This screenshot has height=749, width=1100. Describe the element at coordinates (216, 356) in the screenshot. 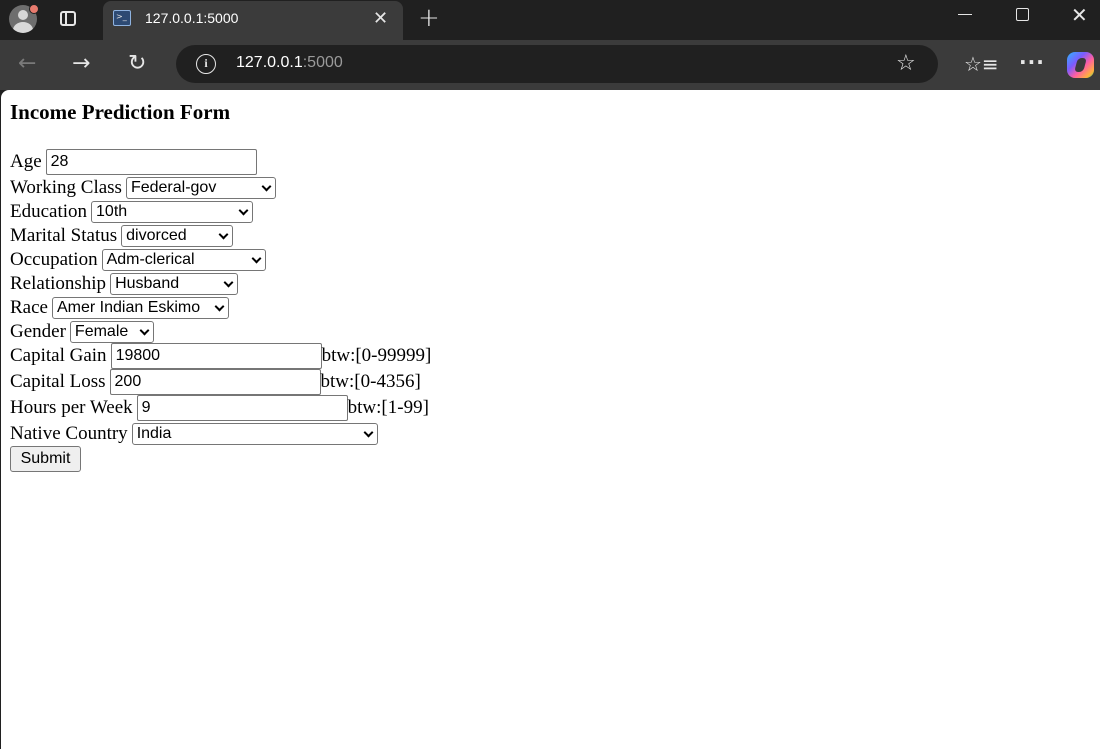

I see `capital-gain-input` at that location.